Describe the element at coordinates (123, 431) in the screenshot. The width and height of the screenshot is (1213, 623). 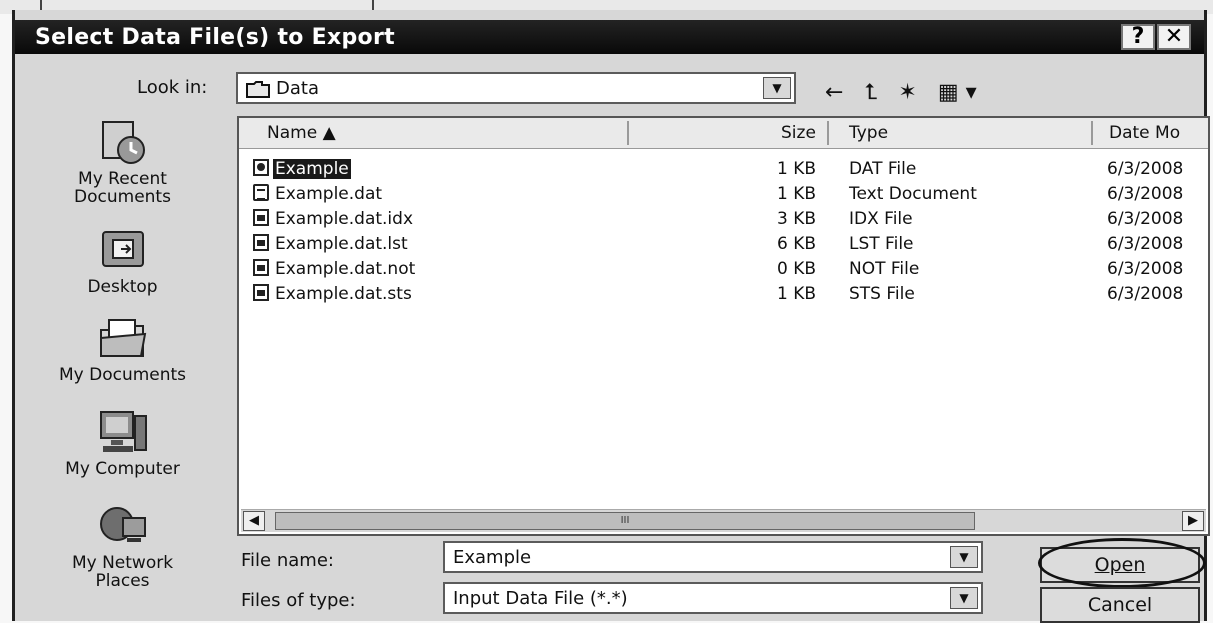
I see `my-computer-icon` at that location.